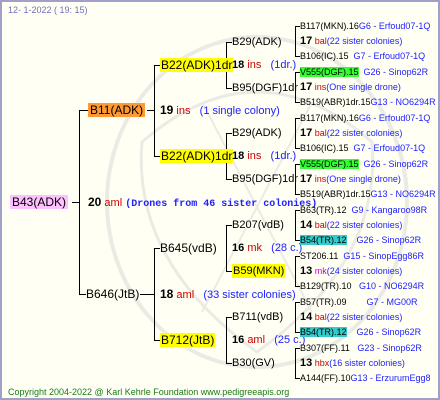 Image resolution: width=440 pixels, height=400 pixels. What do you see at coordinates (352, 363) in the screenshot?
I see `leaf-mating: 13 hbx(16 sister colonies)` at bounding box center [352, 363].